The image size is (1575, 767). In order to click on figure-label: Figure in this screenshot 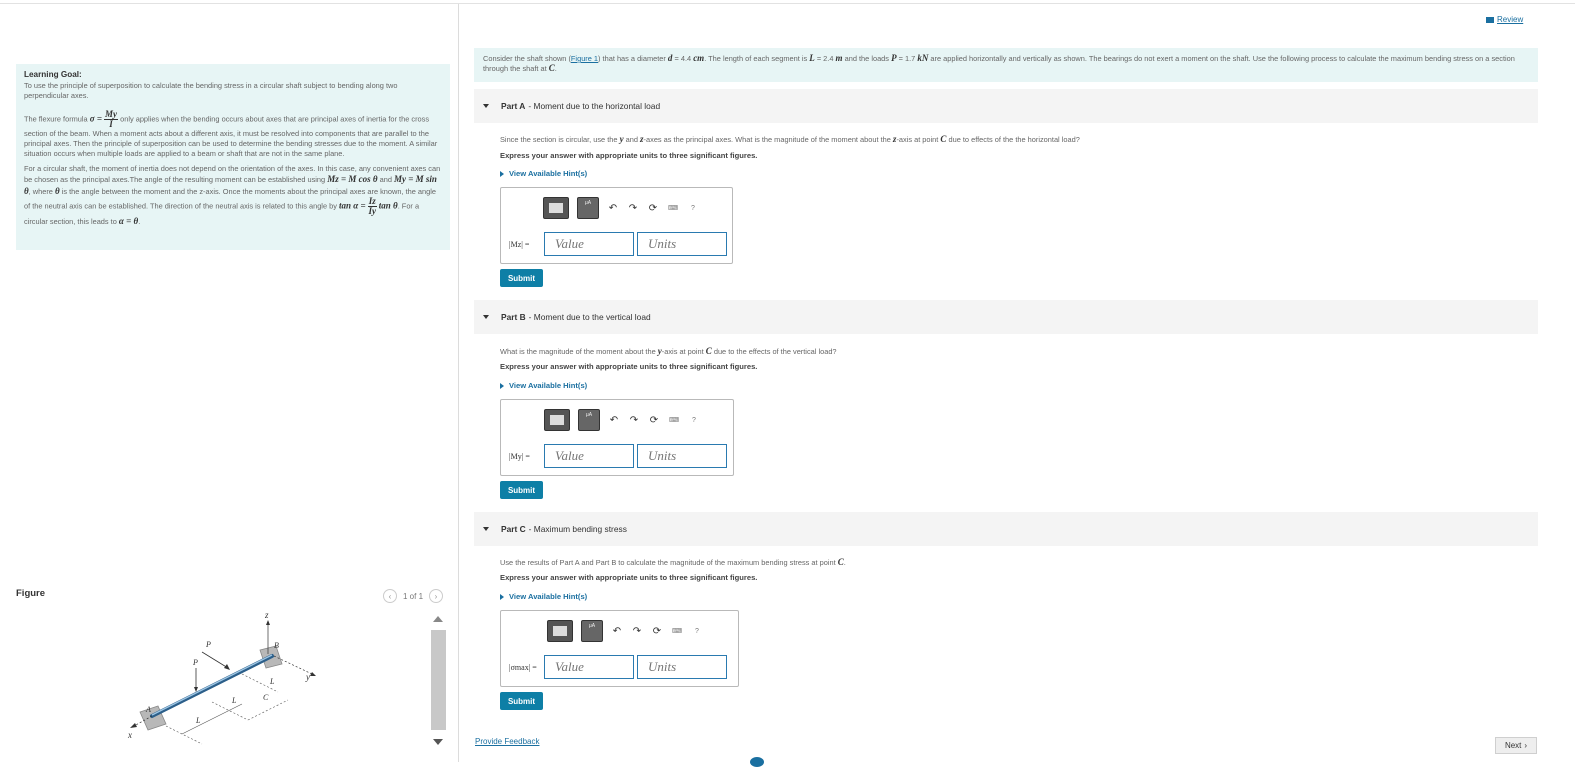, I will do `click(31, 593)`.